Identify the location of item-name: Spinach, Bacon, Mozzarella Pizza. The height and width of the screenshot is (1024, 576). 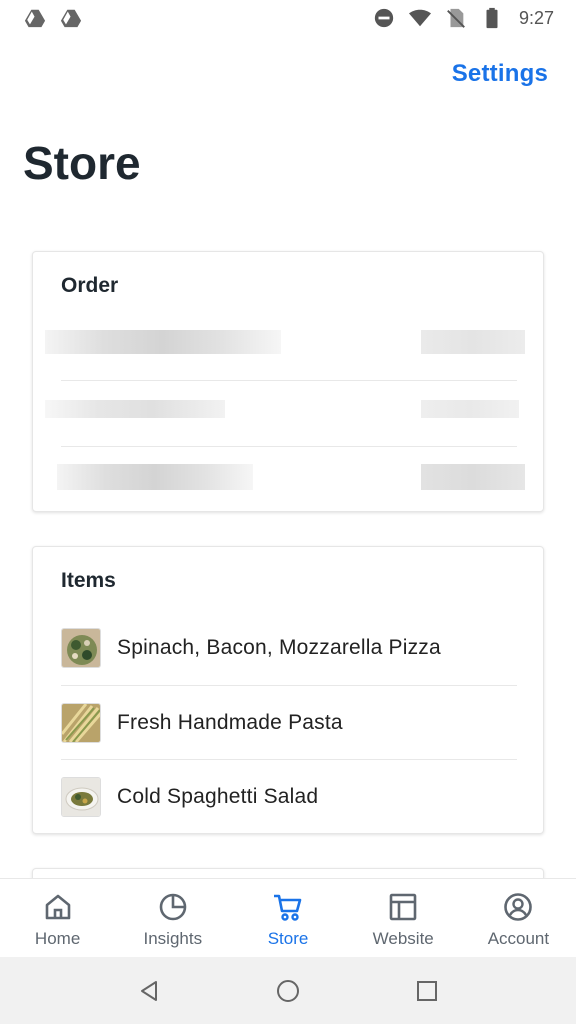
(279, 647).